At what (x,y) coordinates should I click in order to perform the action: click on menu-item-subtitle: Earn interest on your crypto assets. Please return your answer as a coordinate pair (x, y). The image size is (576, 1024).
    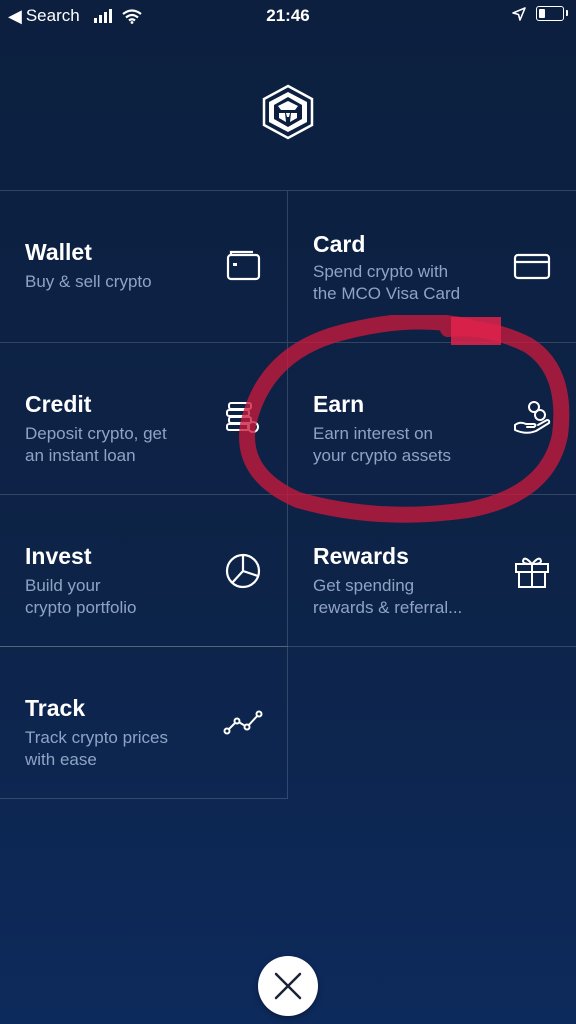
    Looking at the image, I should click on (382, 444).